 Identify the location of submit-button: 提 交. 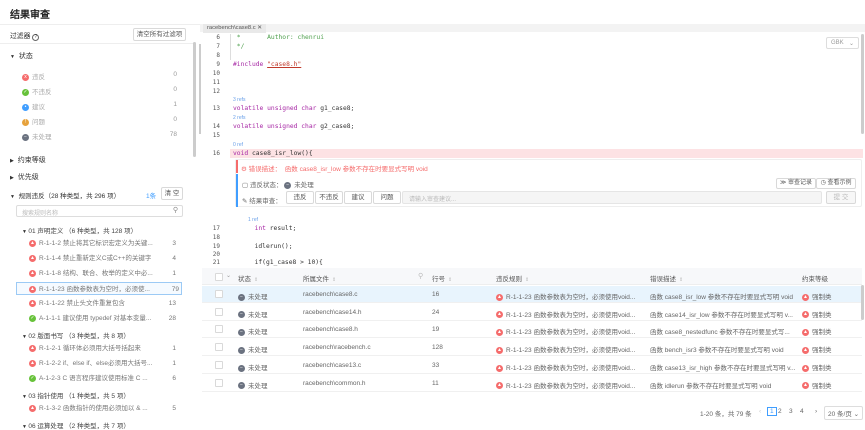
(841, 197).